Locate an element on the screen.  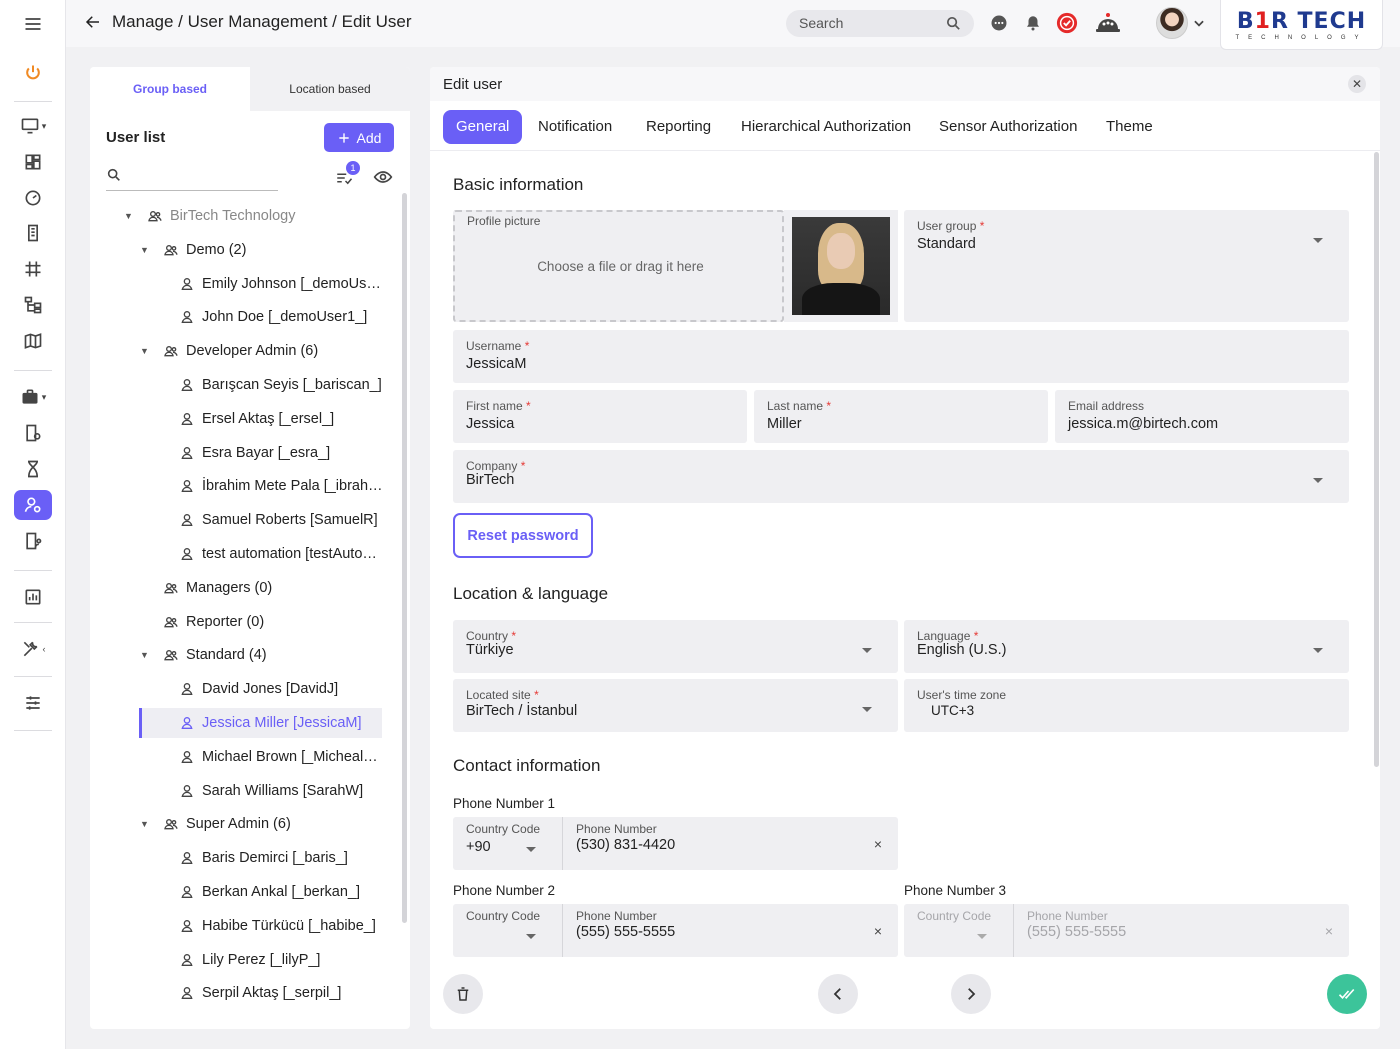
reports-icon is located at coordinates (33, 597).